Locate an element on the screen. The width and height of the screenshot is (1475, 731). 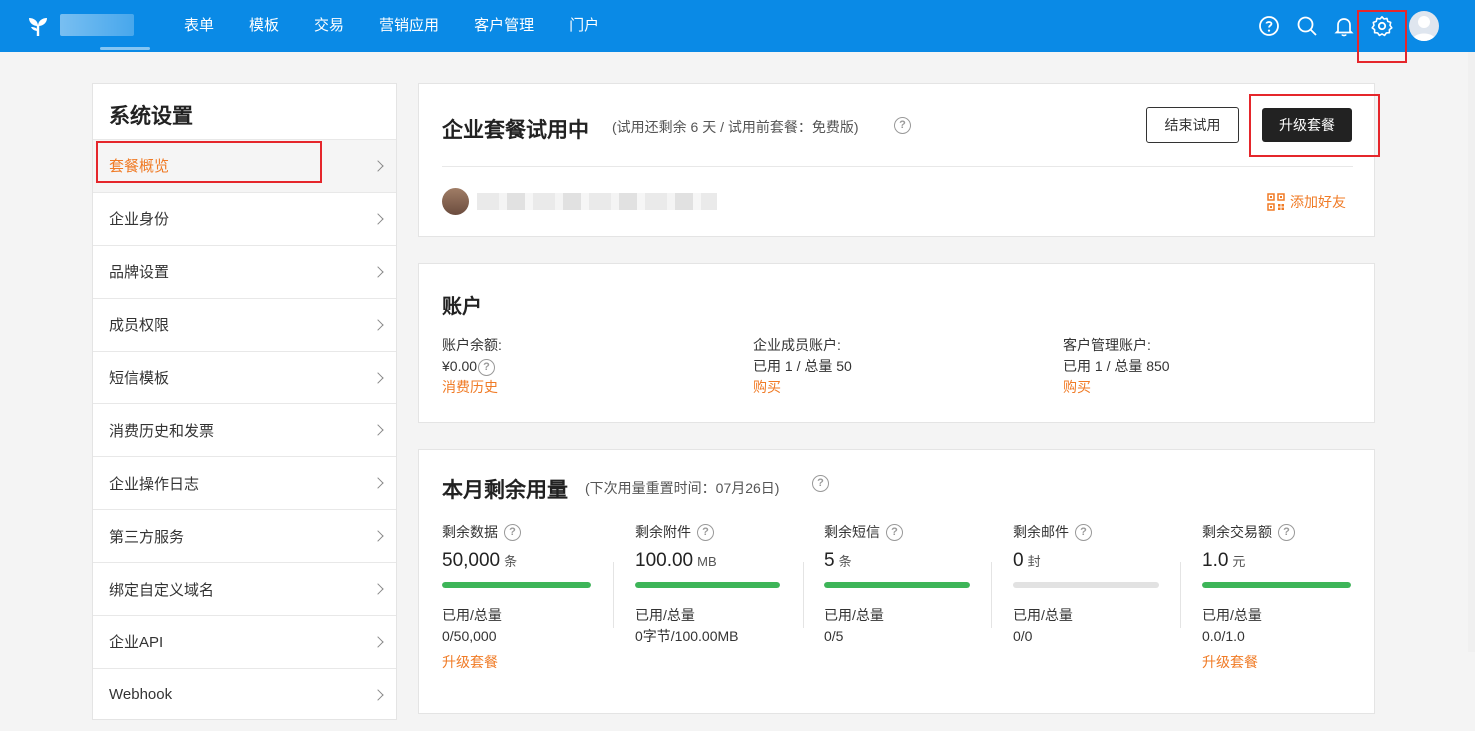
stat-value: 100.00 is located at coordinates (664, 560).